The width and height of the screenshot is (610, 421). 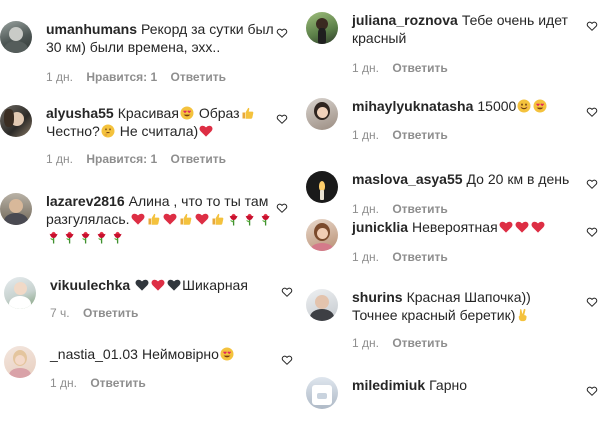 I want to click on comment-time: 7 ч., so click(x=60, y=313).